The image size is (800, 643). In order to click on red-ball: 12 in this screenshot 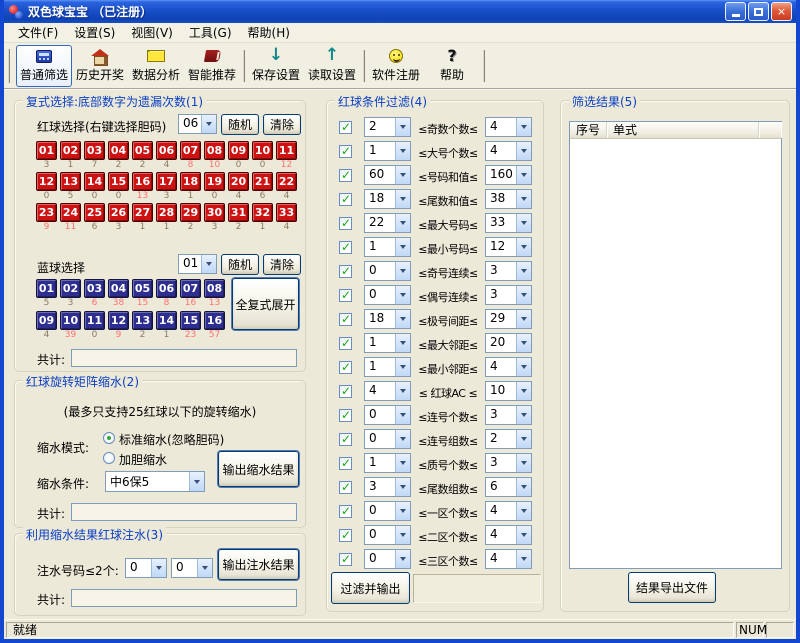, I will do `click(46, 181)`.